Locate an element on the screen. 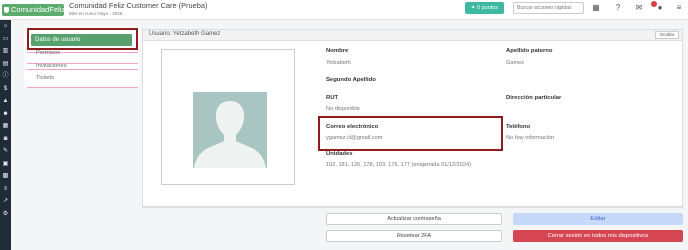  clipboard-icon: ▣ is located at coordinates (5, 164).